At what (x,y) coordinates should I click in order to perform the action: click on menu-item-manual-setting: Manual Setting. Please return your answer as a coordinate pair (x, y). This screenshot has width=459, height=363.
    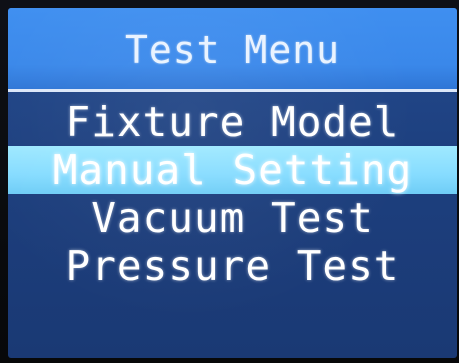
    Looking at the image, I should click on (232, 170).